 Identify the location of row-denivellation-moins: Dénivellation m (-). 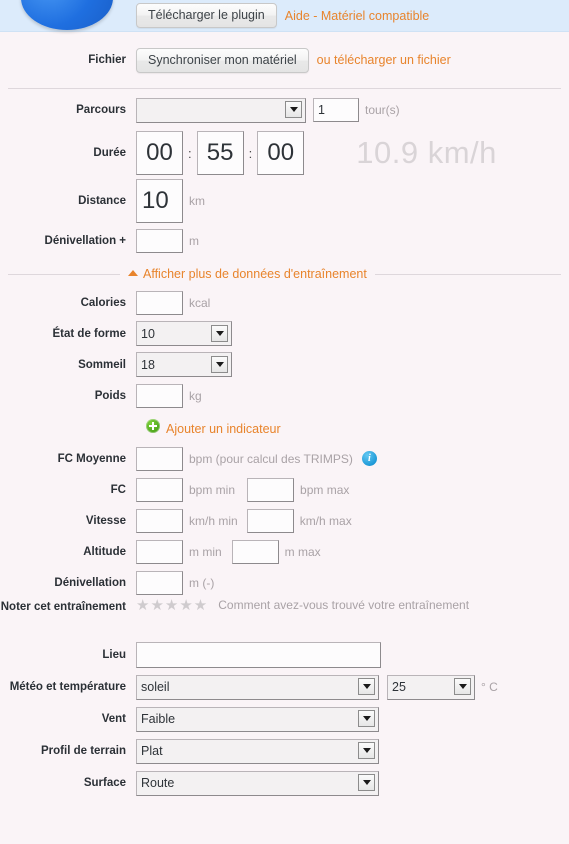
(284, 582).